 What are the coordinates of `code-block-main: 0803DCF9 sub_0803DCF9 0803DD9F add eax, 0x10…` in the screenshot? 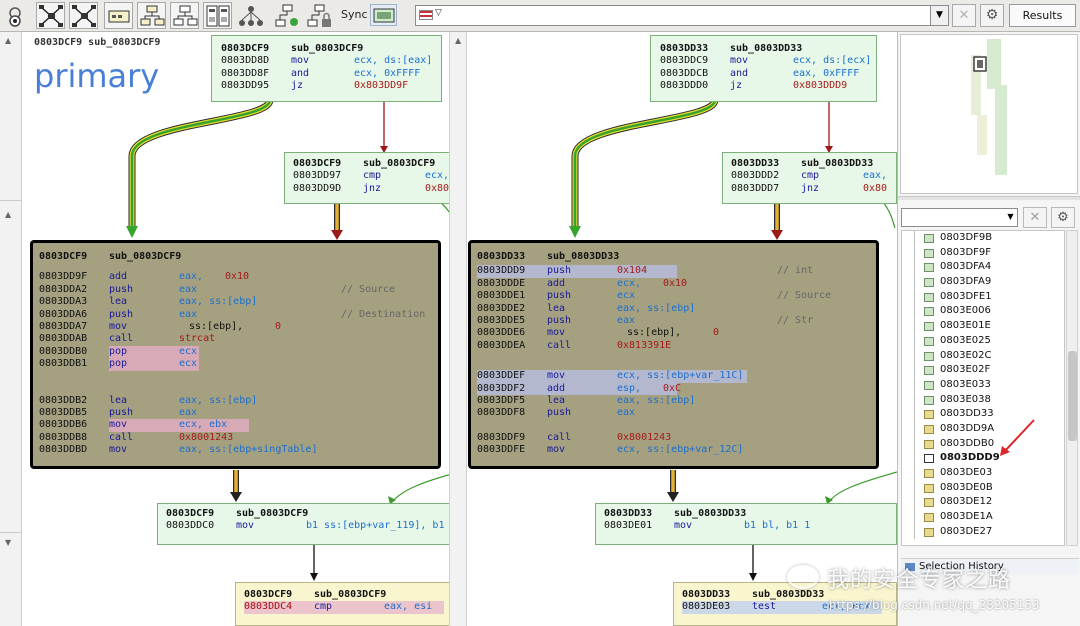 It's located at (235, 354).